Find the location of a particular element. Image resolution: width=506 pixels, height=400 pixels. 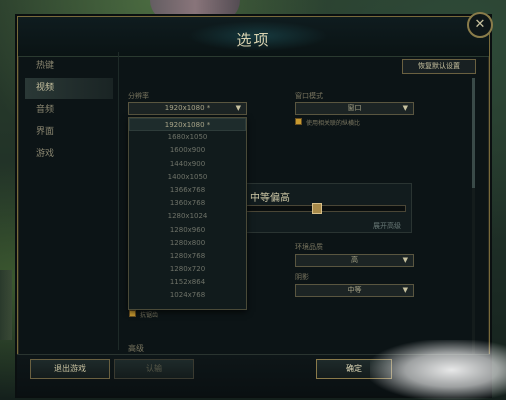

aspect-ratio-checkbox is located at coordinates (298, 121).